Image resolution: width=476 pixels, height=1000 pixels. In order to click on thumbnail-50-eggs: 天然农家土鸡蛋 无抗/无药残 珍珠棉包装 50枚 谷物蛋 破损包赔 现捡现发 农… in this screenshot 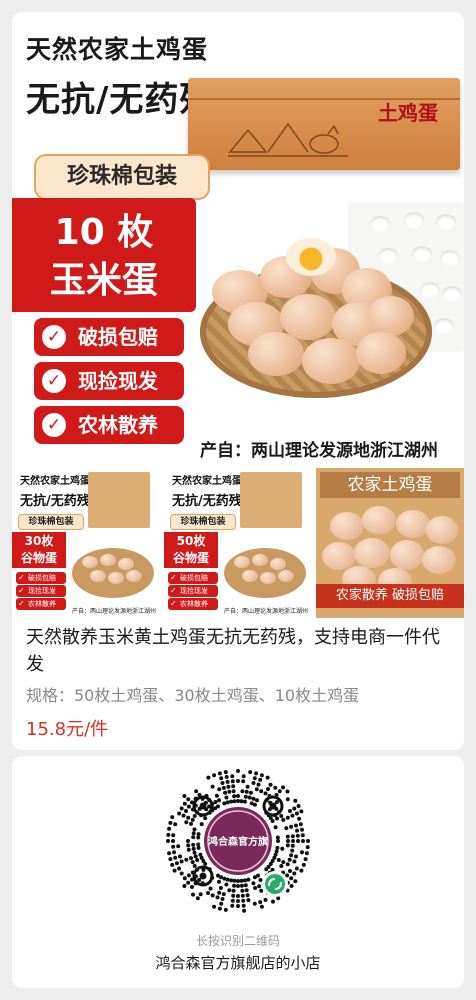, I will do `click(238, 543)`.